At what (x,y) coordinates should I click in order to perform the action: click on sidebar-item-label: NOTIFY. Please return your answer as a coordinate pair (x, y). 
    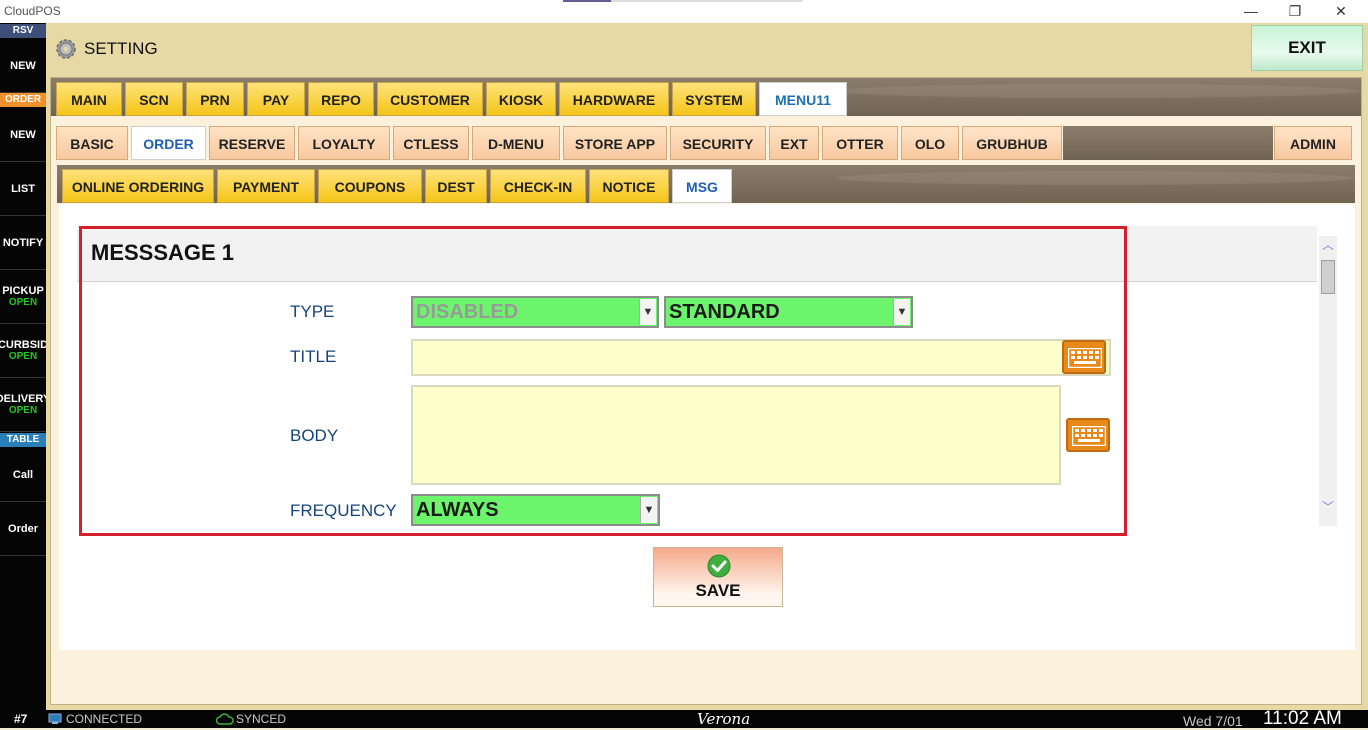
    Looking at the image, I should click on (23, 242).